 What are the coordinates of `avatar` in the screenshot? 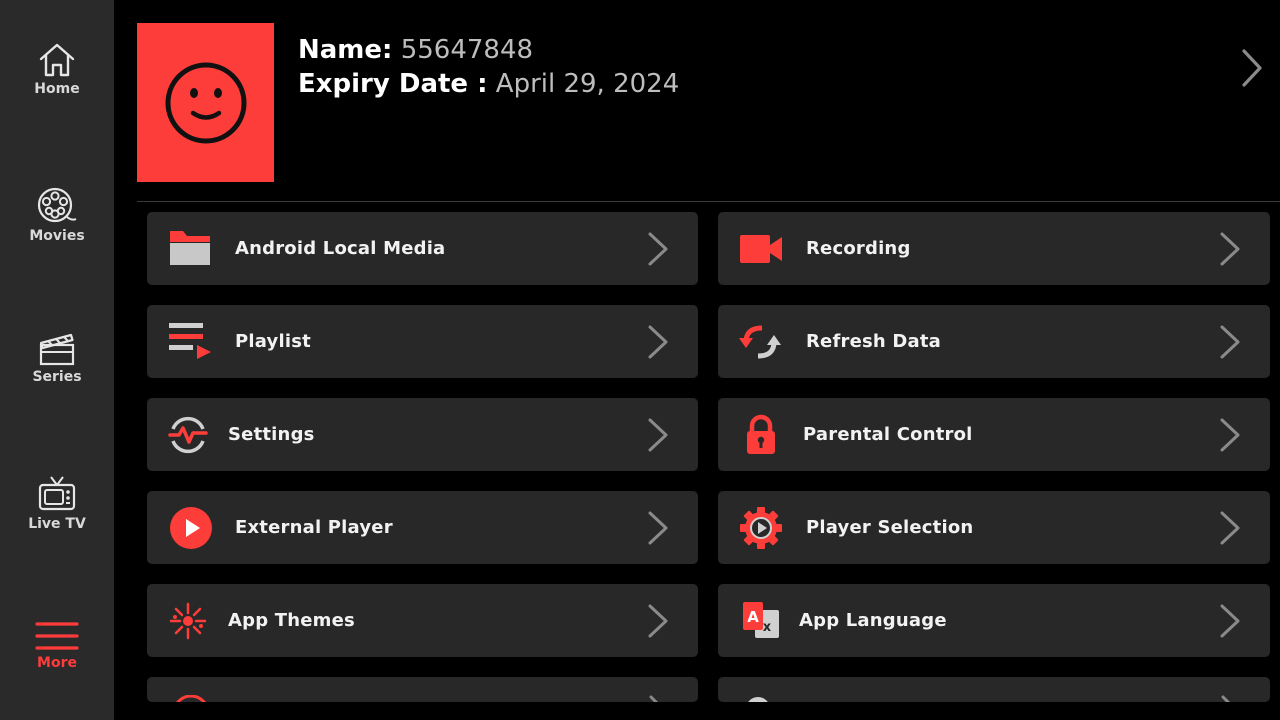 It's located at (205, 102).